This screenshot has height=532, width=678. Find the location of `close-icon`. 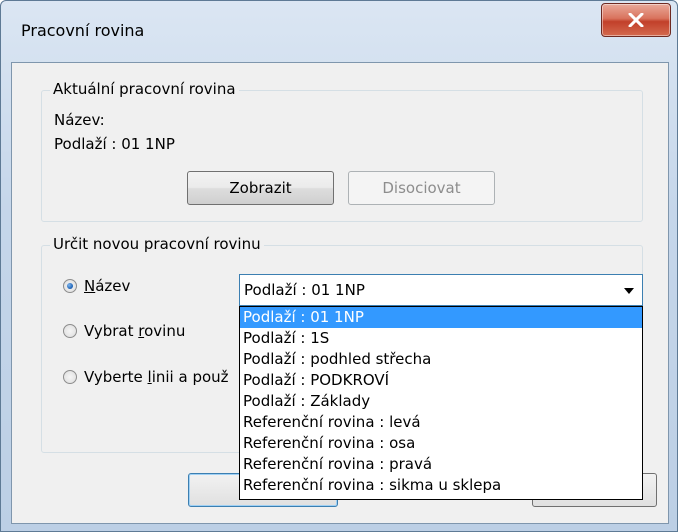

close-icon is located at coordinates (636, 20).